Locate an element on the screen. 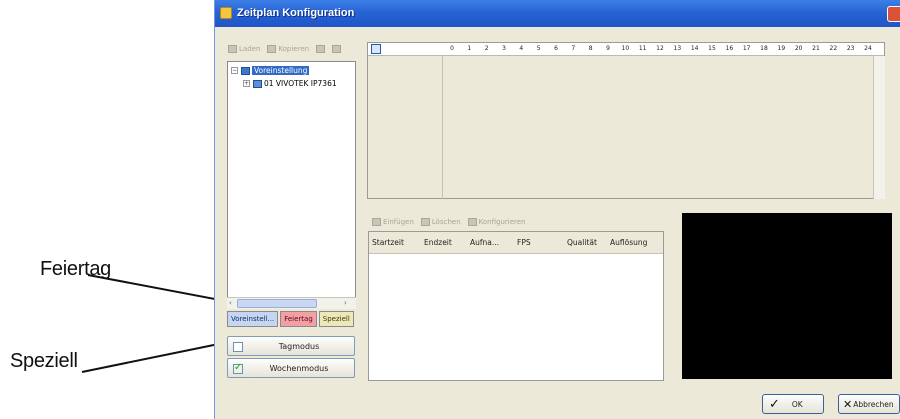 The height and width of the screenshot is (419, 900). scroll-right-icon: › is located at coordinates (345, 303).